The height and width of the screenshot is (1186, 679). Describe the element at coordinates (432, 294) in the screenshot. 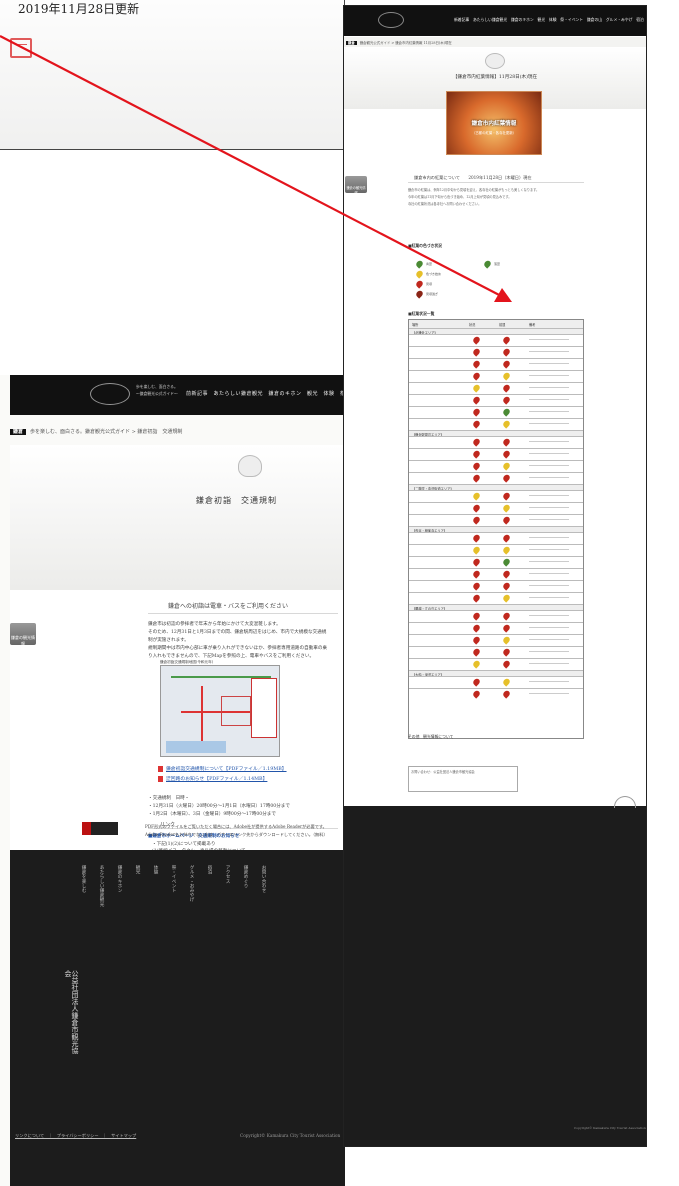

I see `legend-label: 見頃過ぎ` at that location.